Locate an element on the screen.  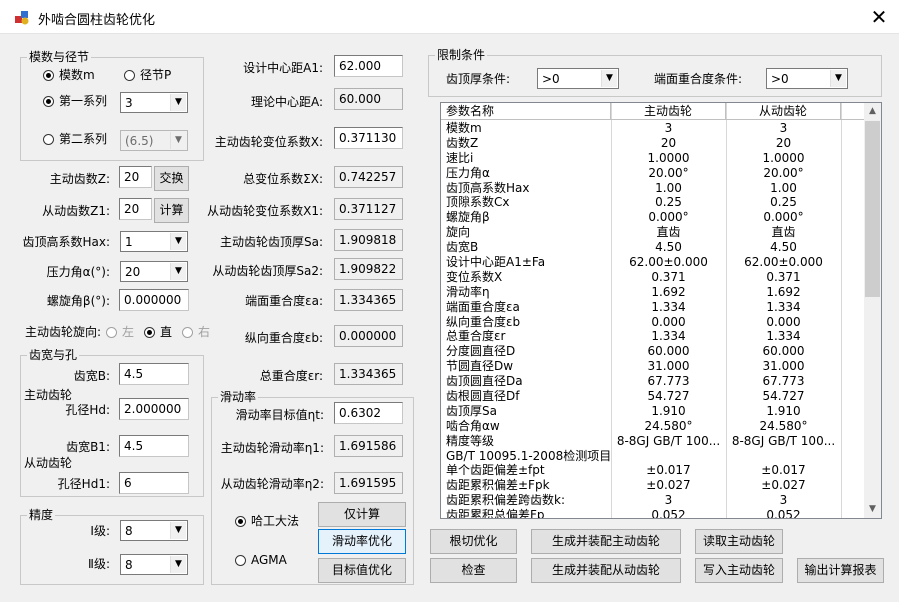
overlap-condition-combo: >0 ▼ is located at coordinates (807, 78).